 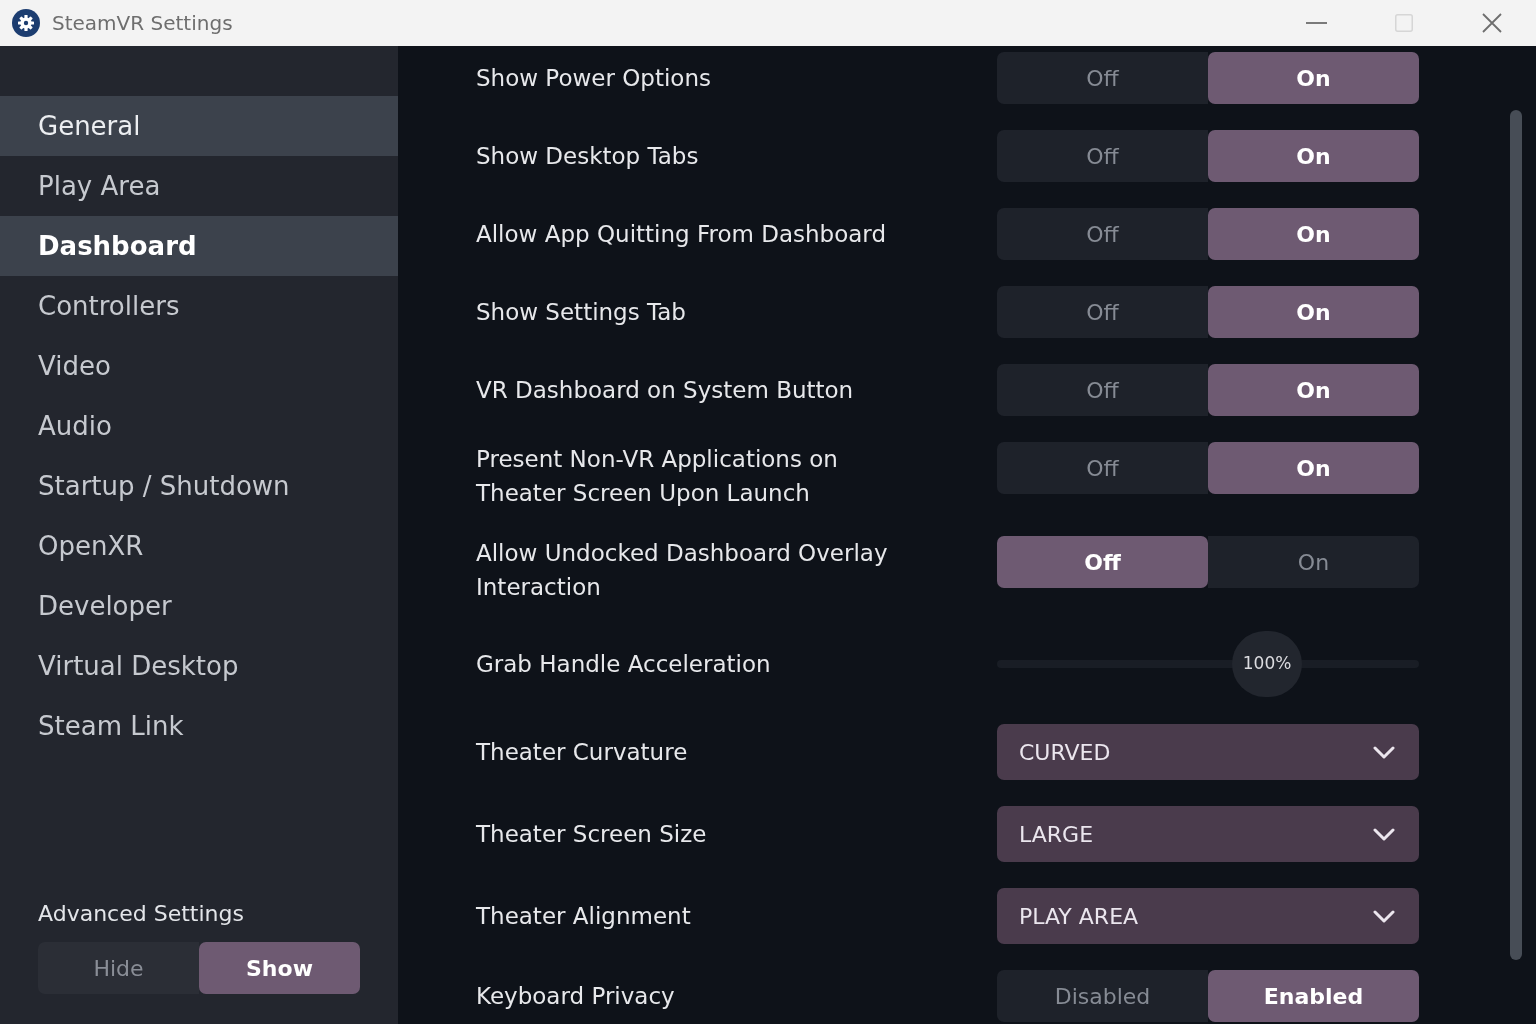 I want to click on minimize-icon, so click(x=1316, y=23).